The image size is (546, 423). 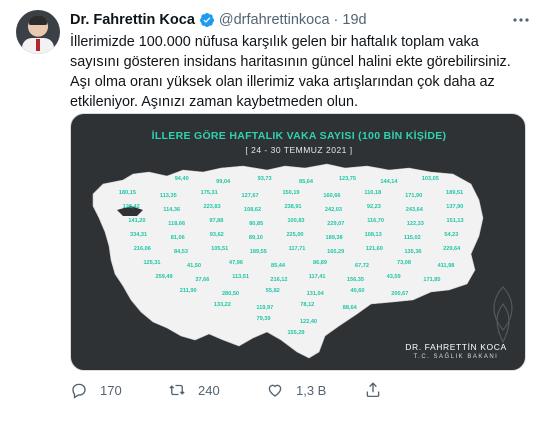 I want to click on like-icon, so click(x=275, y=390).